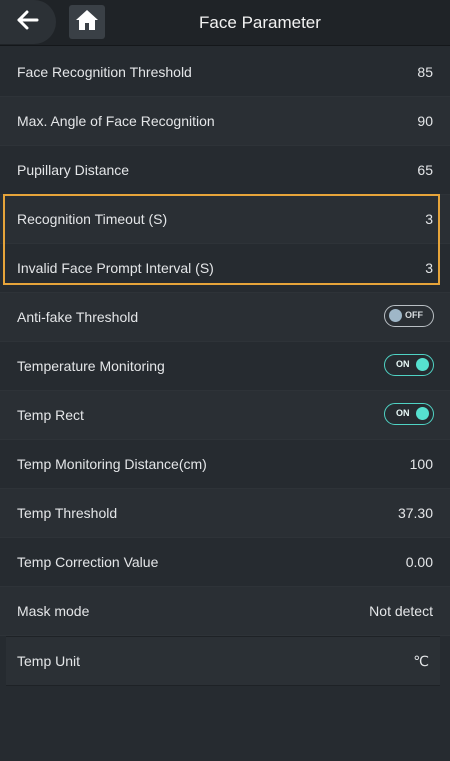  Describe the element at coordinates (421, 661) in the screenshot. I see `row-value: ℃` at that location.